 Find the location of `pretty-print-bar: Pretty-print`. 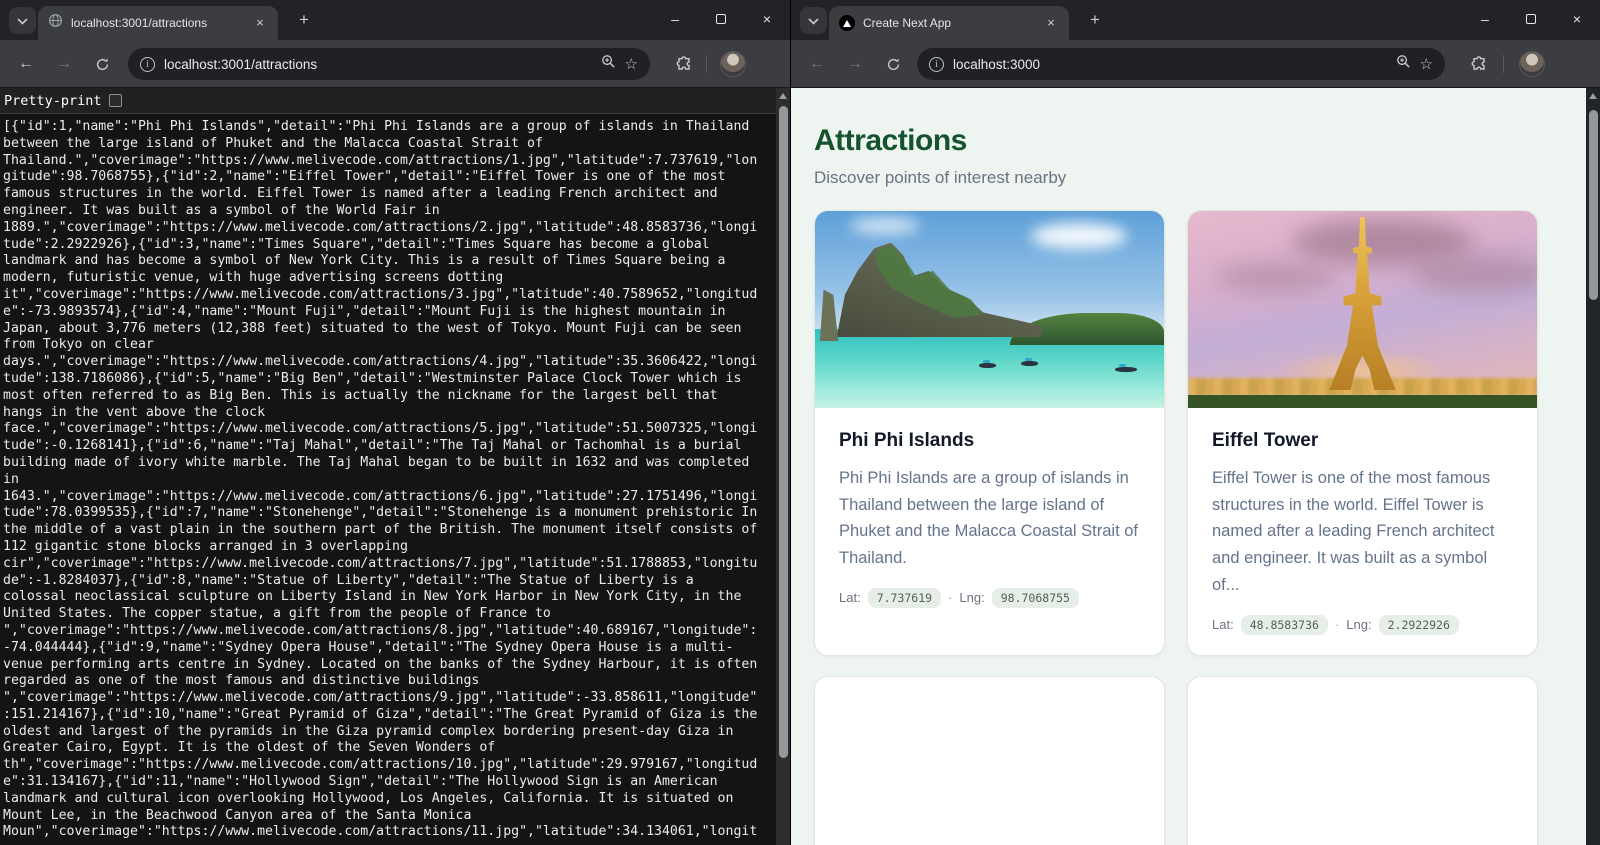

pretty-print-bar: Pretty-print is located at coordinates (395, 101).